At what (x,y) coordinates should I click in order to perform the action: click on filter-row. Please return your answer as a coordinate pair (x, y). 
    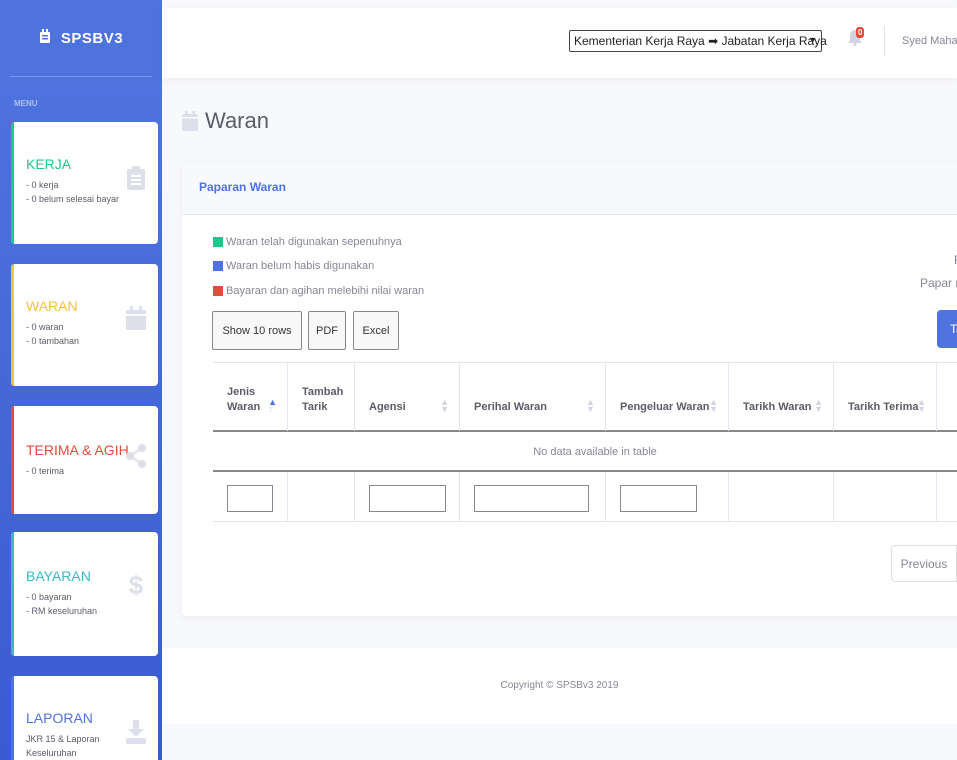
    Looking at the image, I should click on (585, 497).